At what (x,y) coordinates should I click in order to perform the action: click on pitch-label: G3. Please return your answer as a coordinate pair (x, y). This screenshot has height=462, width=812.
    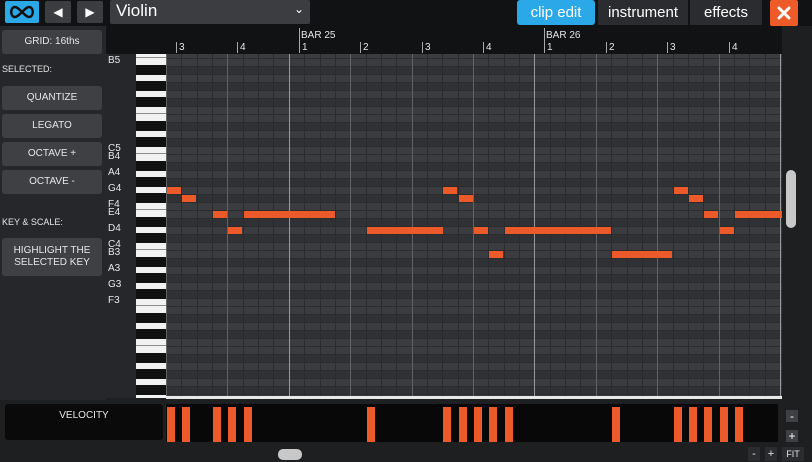
    Looking at the image, I should click on (115, 284).